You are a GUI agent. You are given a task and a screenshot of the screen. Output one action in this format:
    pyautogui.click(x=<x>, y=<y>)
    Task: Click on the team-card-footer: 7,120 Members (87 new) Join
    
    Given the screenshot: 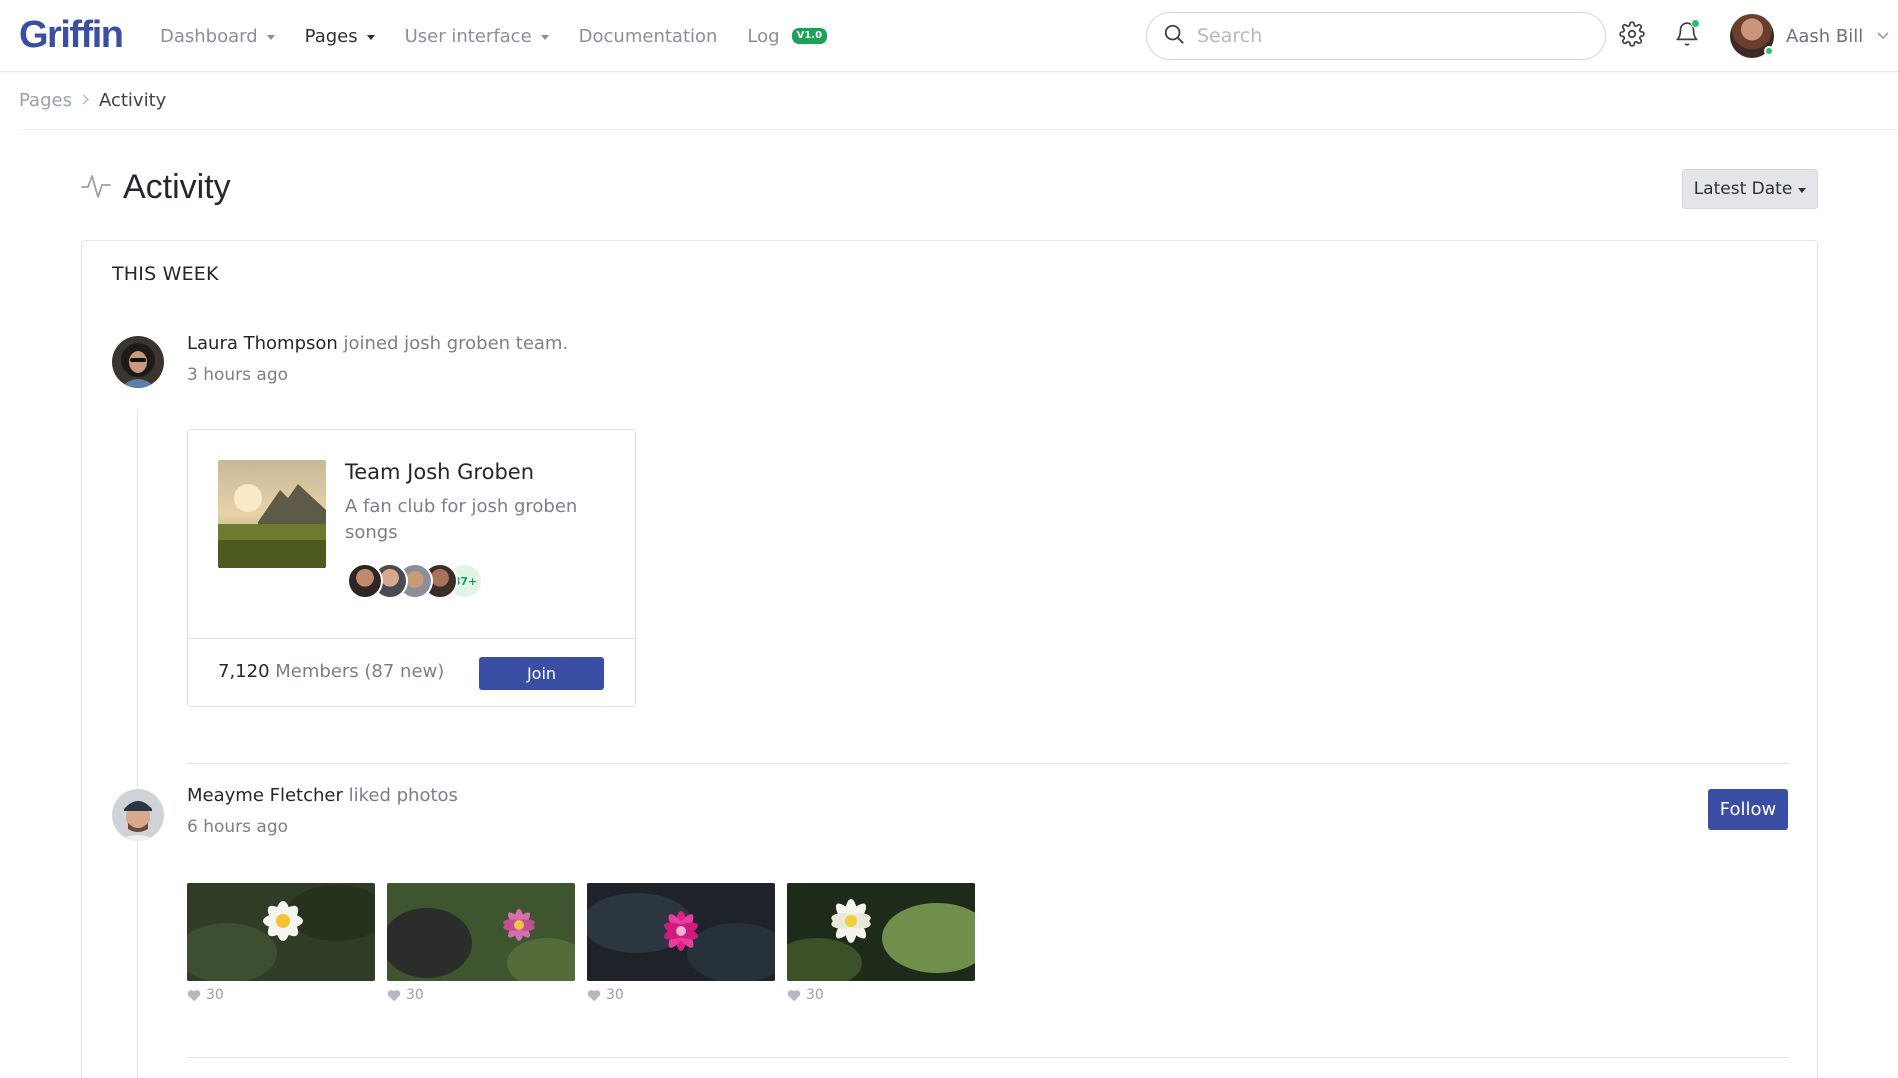 What is the action you would take?
    pyautogui.click(x=411, y=672)
    